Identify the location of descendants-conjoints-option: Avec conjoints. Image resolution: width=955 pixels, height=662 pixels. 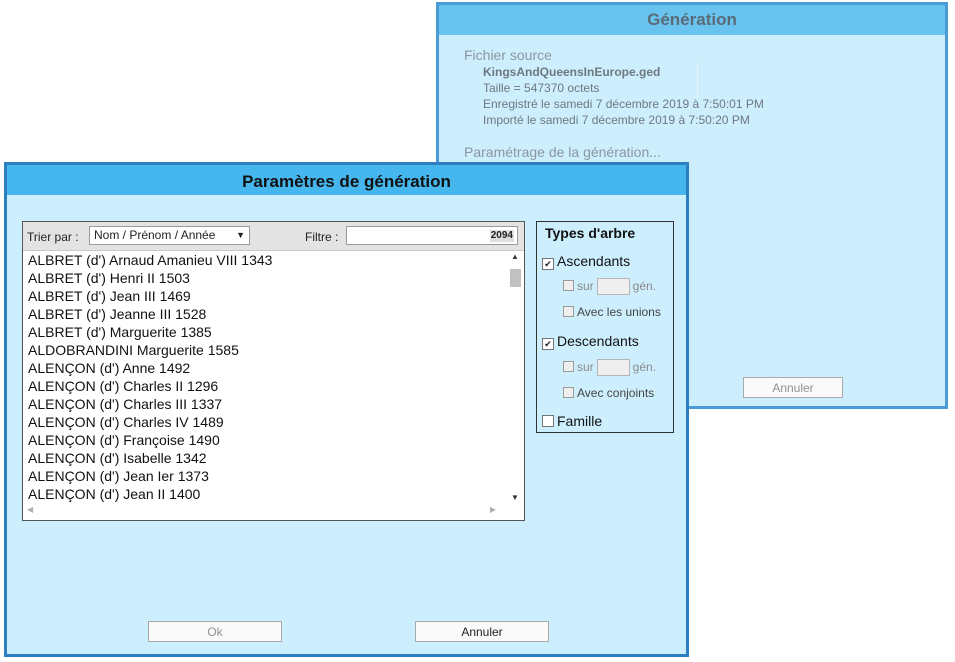
(608, 393).